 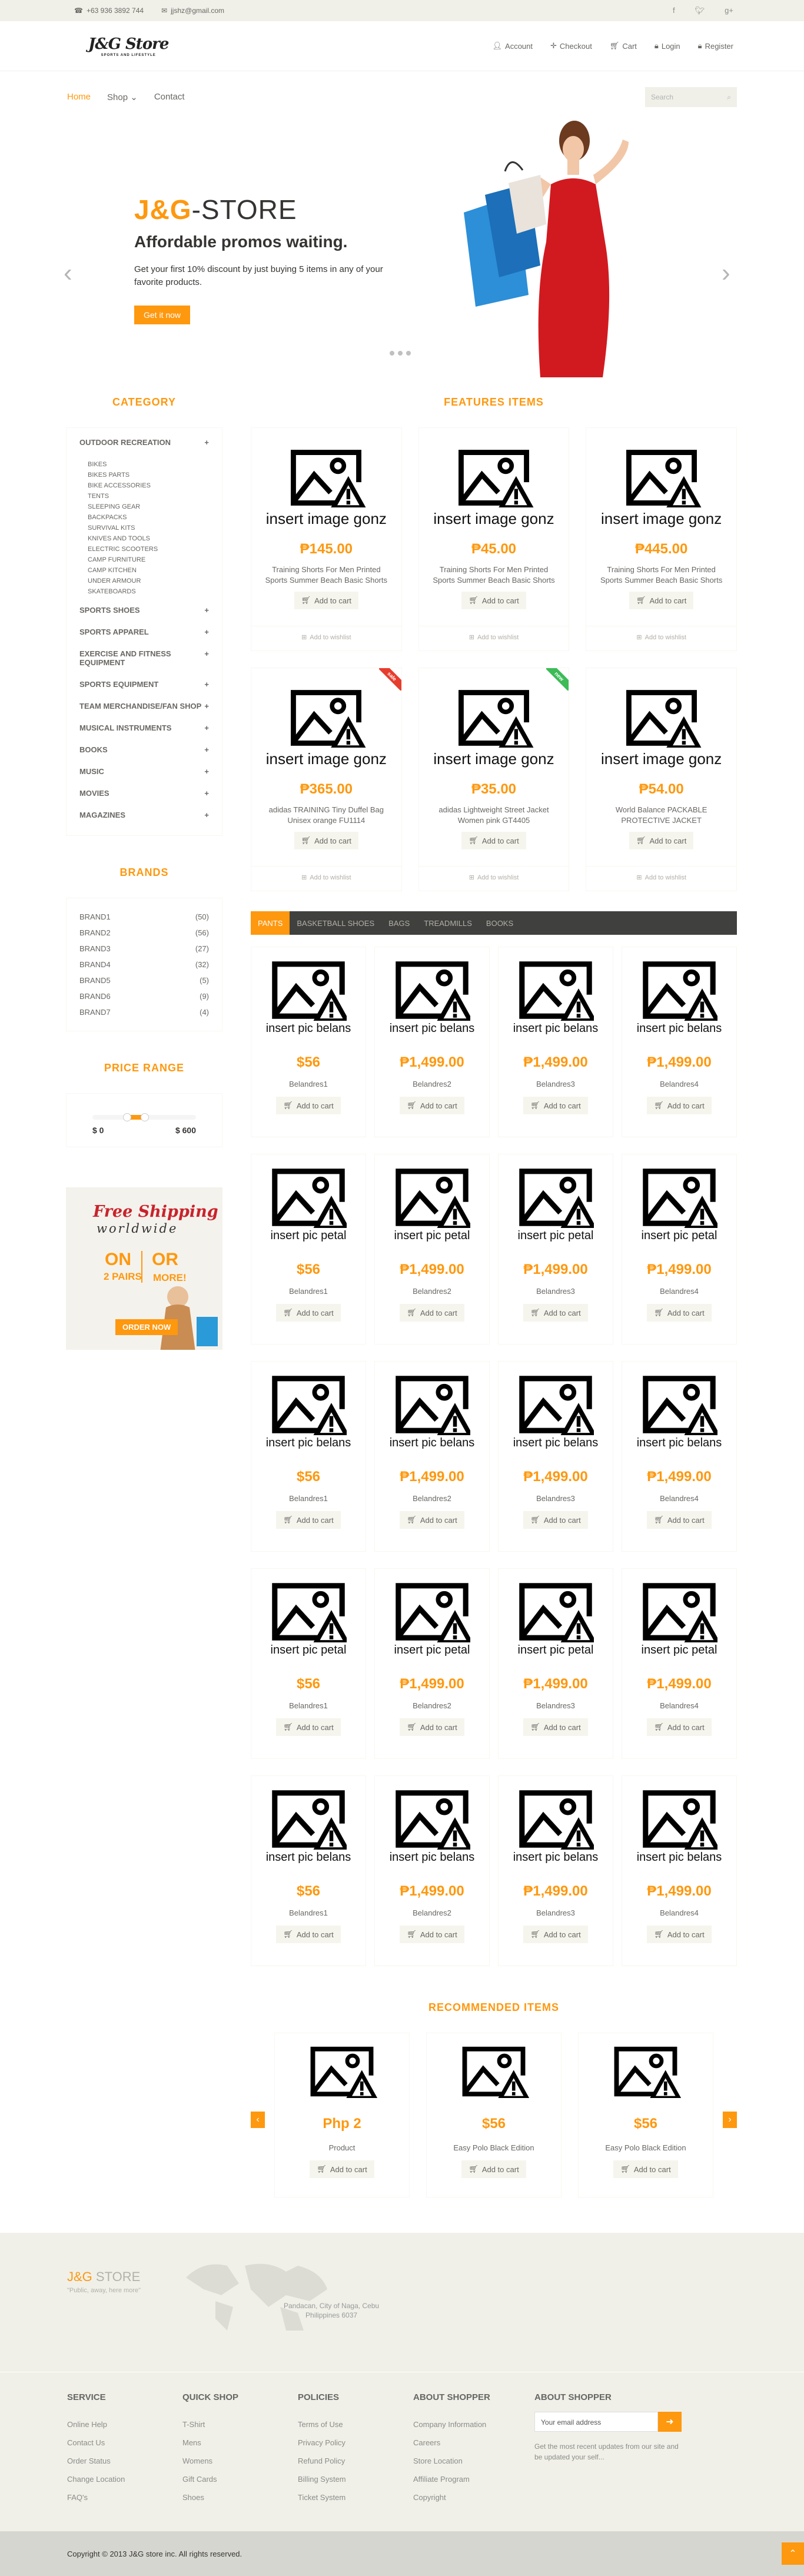 What do you see at coordinates (144, 917) in the screenshot?
I see `brand-item: Brand1 (50)` at bounding box center [144, 917].